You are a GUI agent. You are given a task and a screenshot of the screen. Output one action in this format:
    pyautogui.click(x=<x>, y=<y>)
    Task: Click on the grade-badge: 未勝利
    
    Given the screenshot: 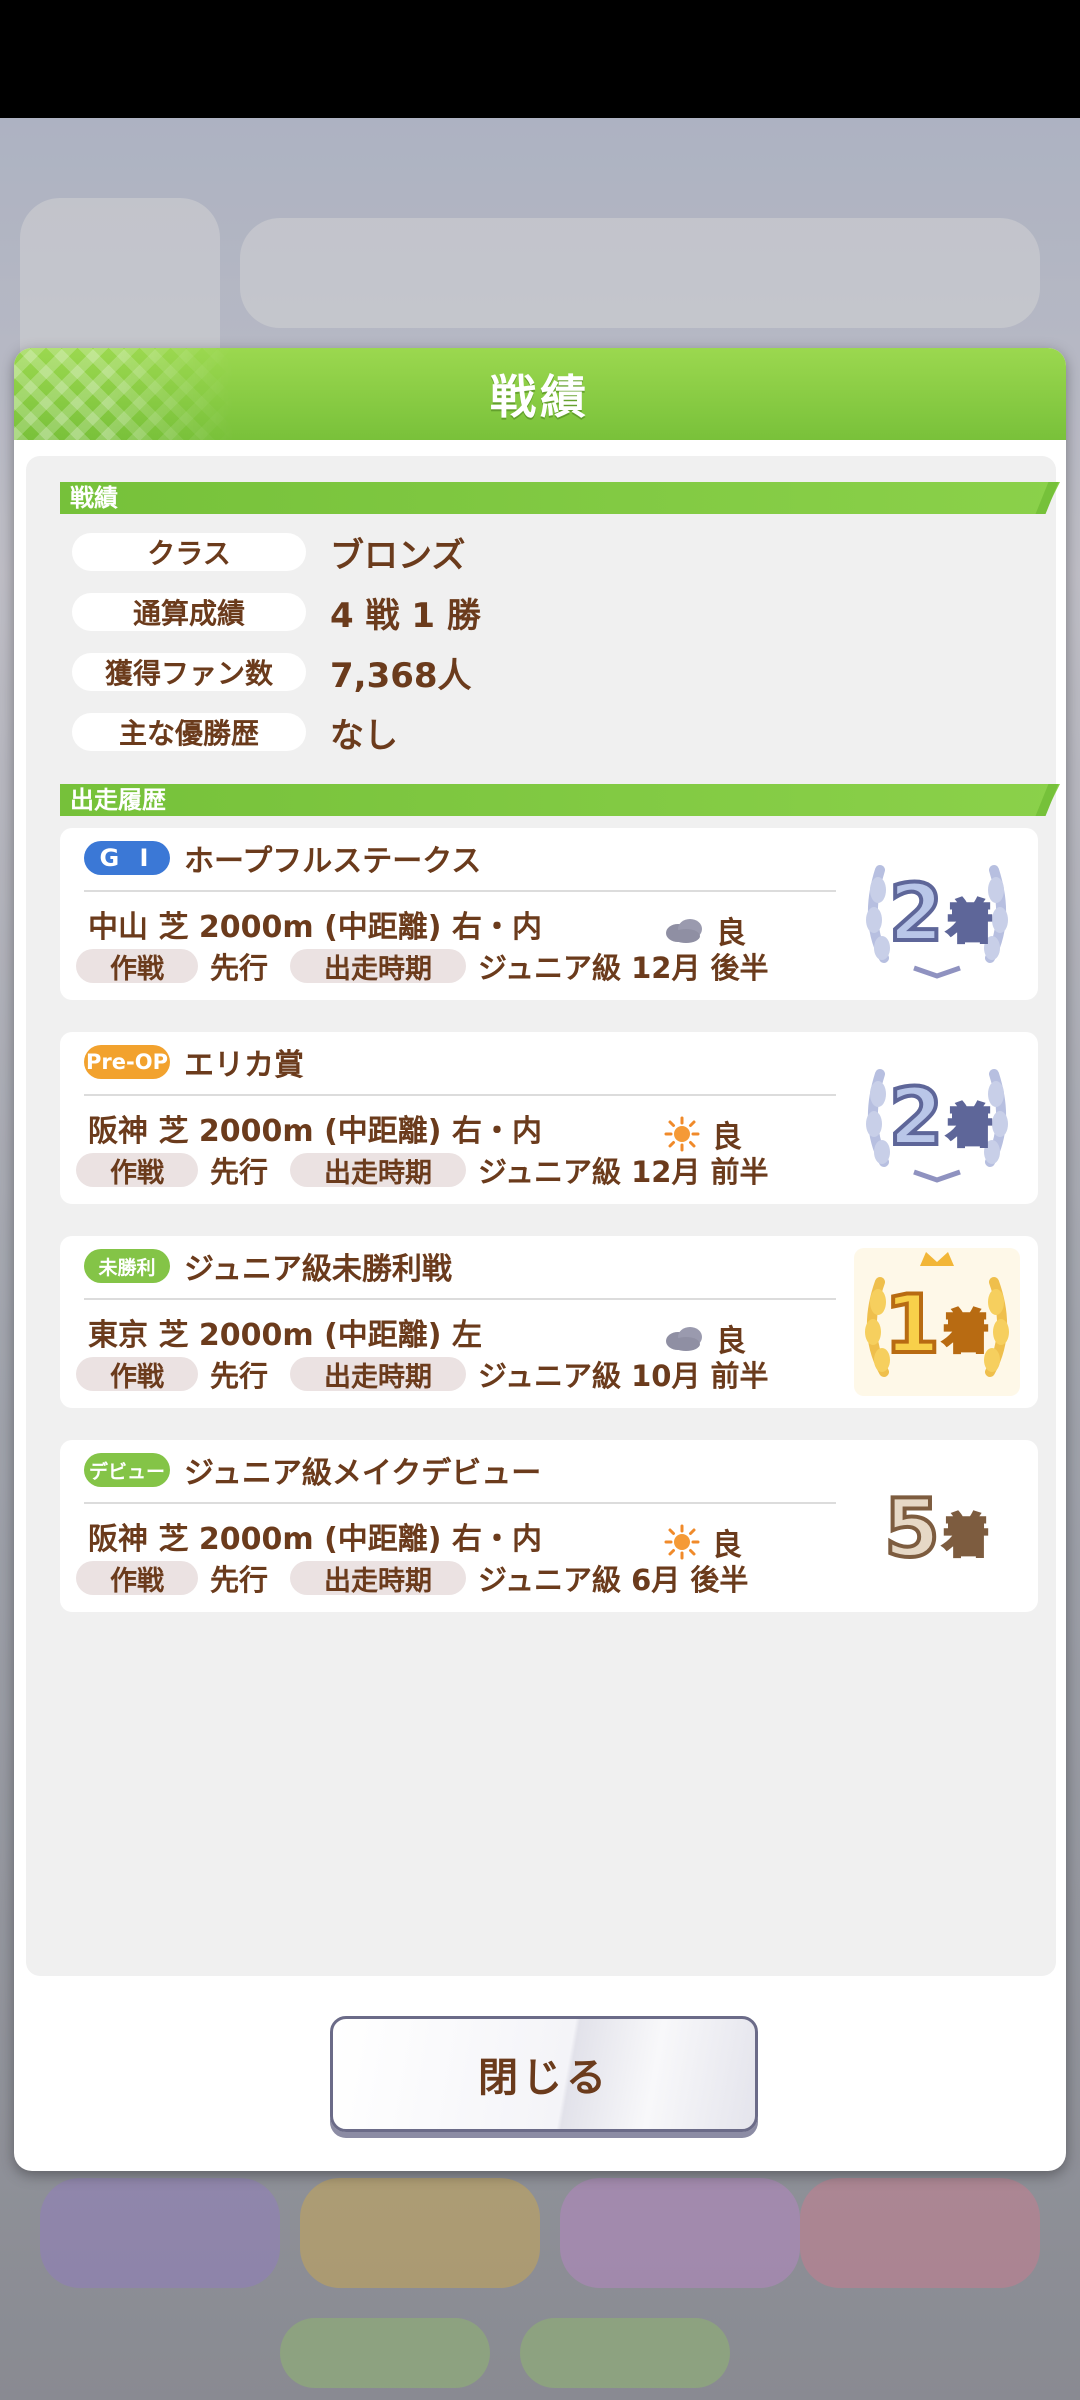 What is the action you would take?
    pyautogui.click(x=127, y=1266)
    